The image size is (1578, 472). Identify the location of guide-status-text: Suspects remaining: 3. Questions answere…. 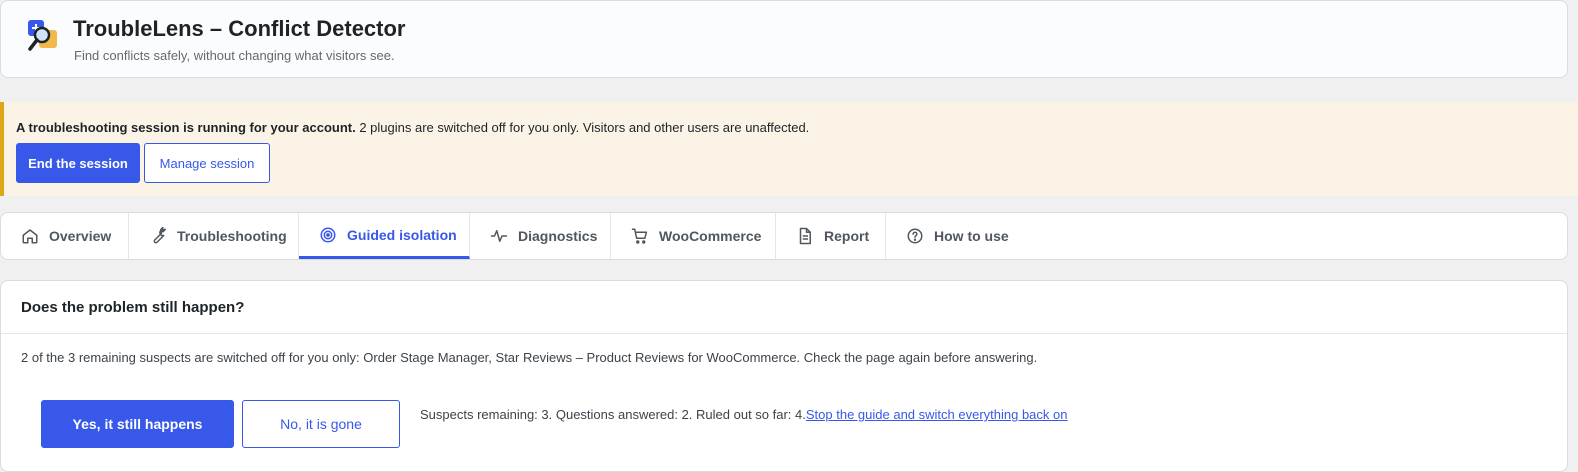
(613, 414).